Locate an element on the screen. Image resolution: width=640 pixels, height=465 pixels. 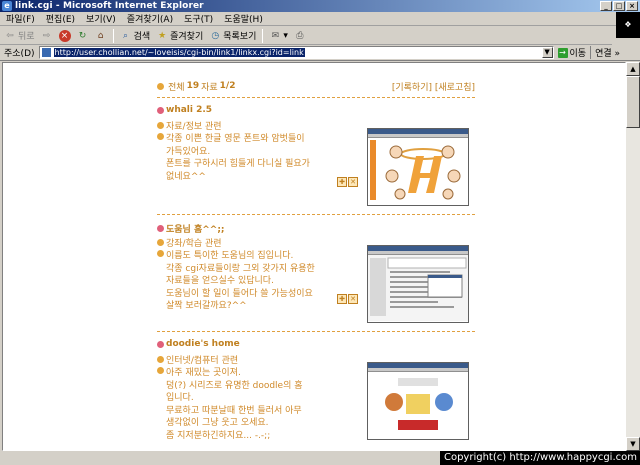
stop-button: × is located at coordinates (64, 35).